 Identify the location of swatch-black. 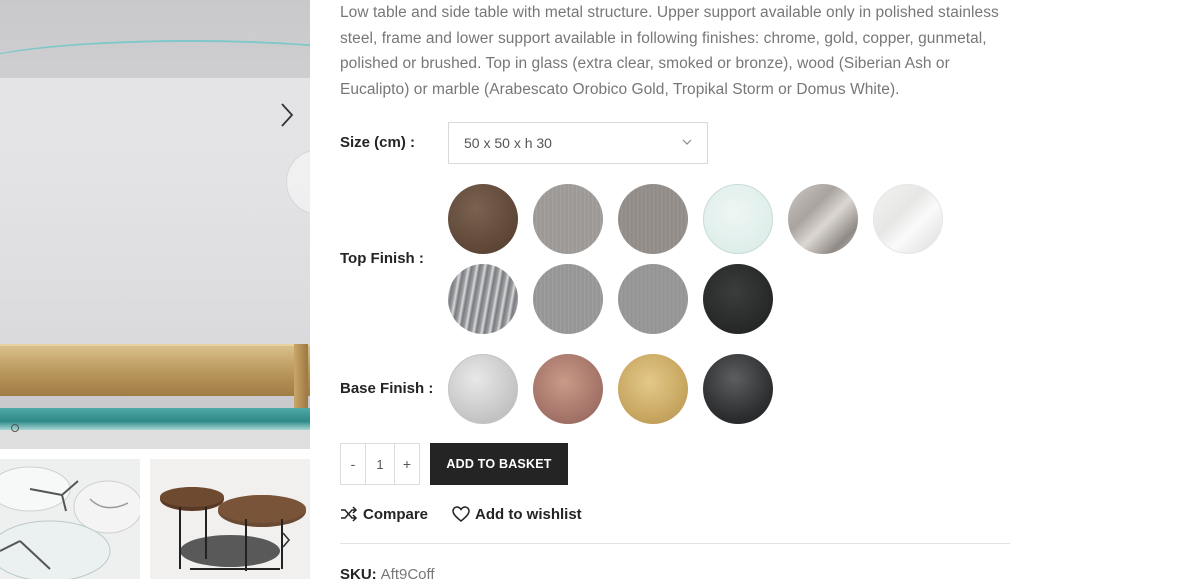
(738, 299).